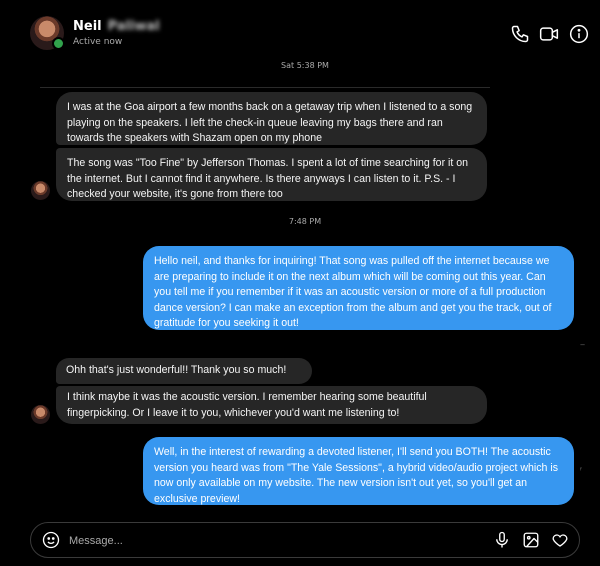  What do you see at coordinates (133, 26) in the screenshot?
I see `contact-last-name-redacted: Paliwal` at bounding box center [133, 26].